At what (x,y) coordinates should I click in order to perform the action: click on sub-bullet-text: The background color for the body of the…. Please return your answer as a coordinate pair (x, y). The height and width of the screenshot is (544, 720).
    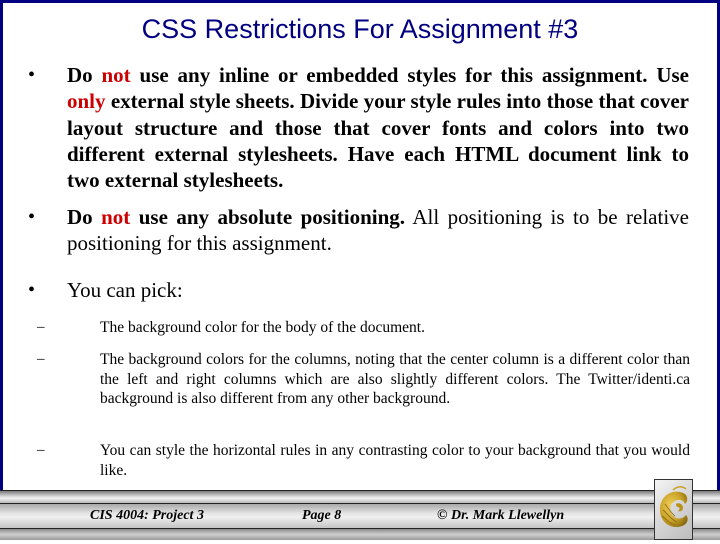
    Looking at the image, I should click on (262, 327).